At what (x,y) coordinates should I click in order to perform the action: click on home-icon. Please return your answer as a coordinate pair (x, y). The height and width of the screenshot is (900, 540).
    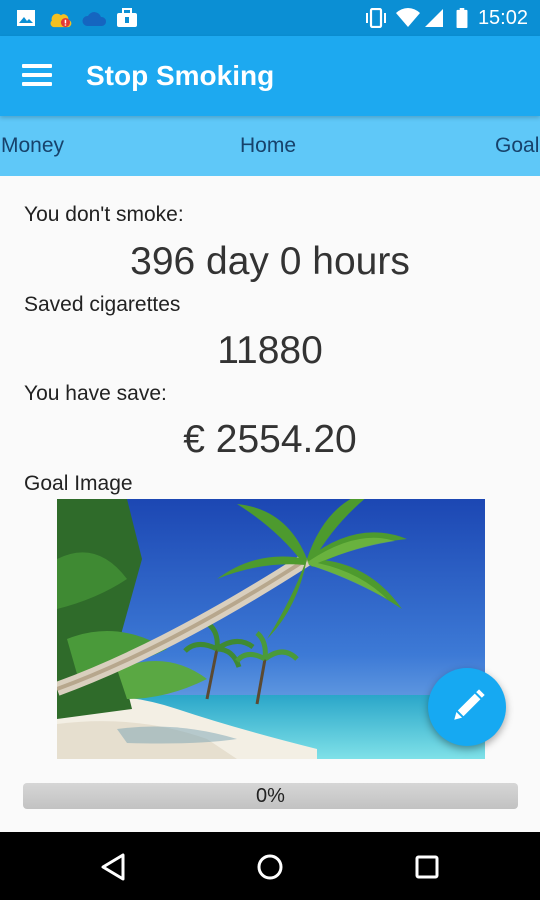
    Looking at the image, I should click on (270, 867).